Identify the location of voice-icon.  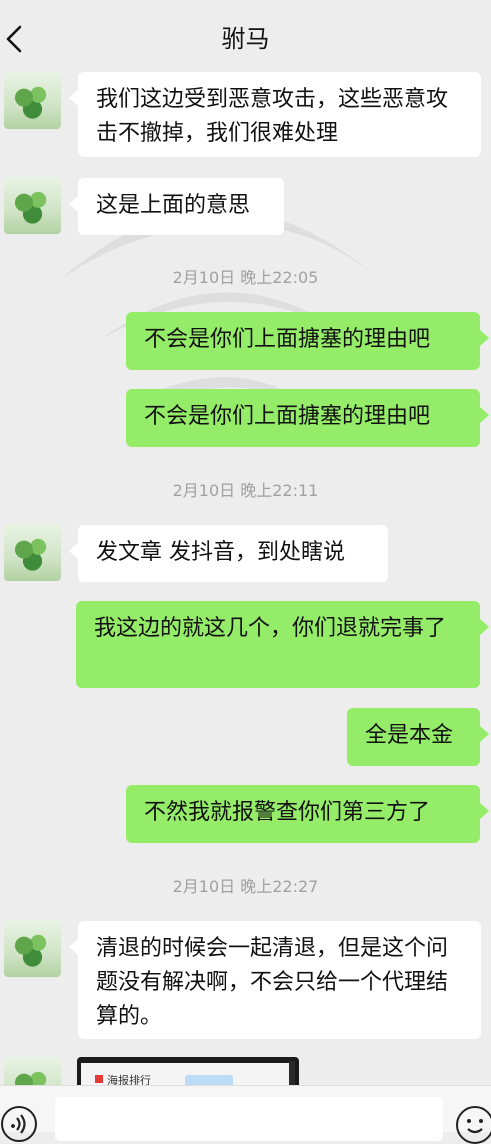
(19, 1124).